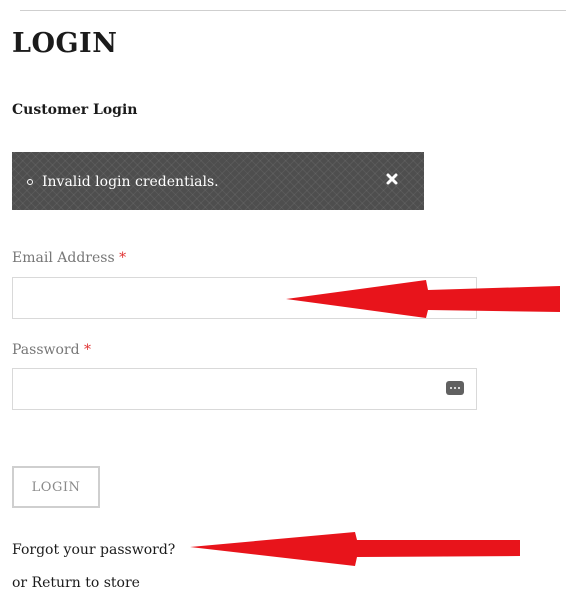 The width and height of the screenshot is (566, 606). I want to click on return-line: or Return to store, so click(76, 583).